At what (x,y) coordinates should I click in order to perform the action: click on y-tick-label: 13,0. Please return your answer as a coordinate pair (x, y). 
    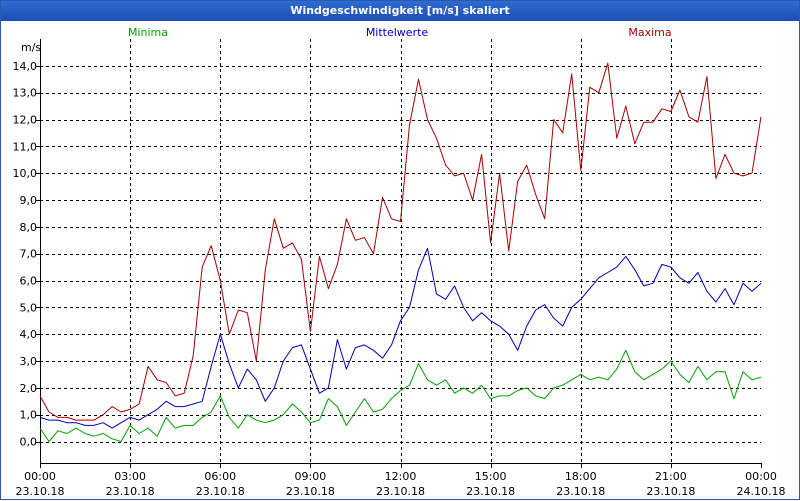
    Looking at the image, I should click on (25, 93).